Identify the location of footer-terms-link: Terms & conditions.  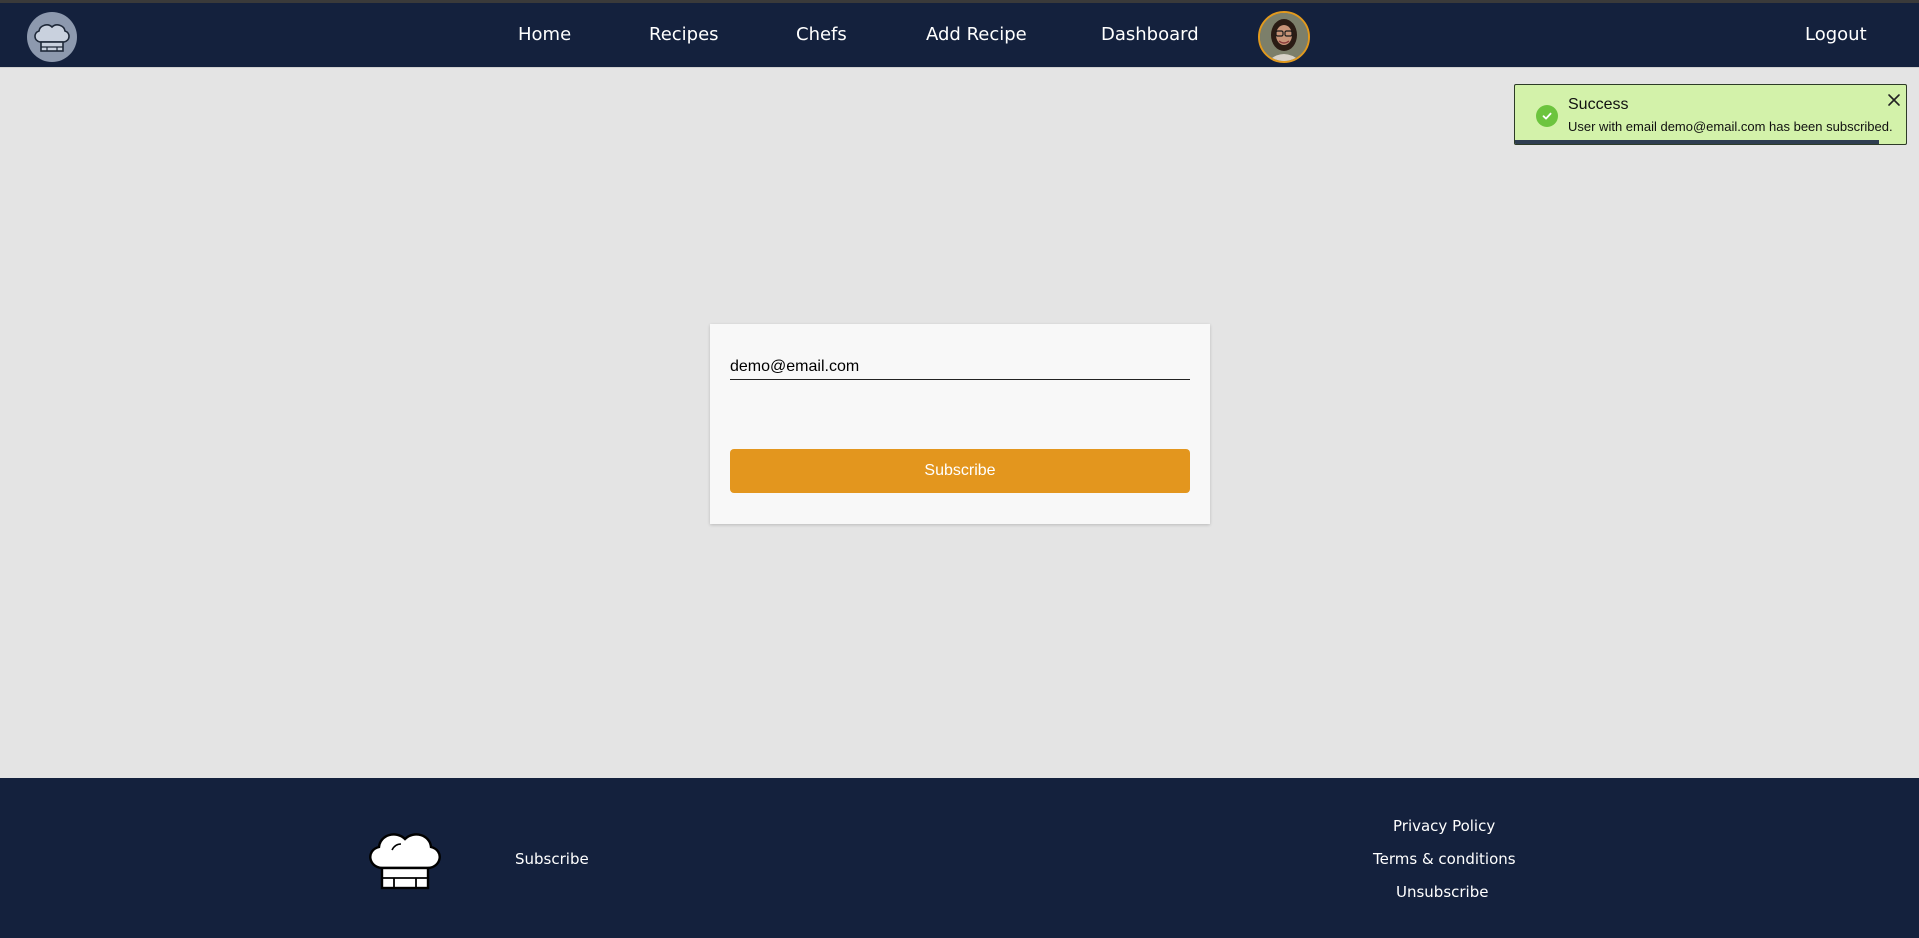
(1444, 859).